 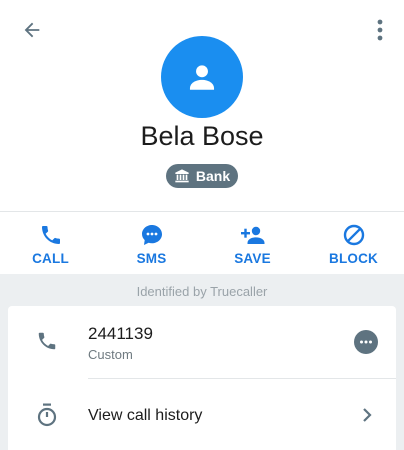 I want to click on phone-number-type: Custom, so click(x=110, y=354).